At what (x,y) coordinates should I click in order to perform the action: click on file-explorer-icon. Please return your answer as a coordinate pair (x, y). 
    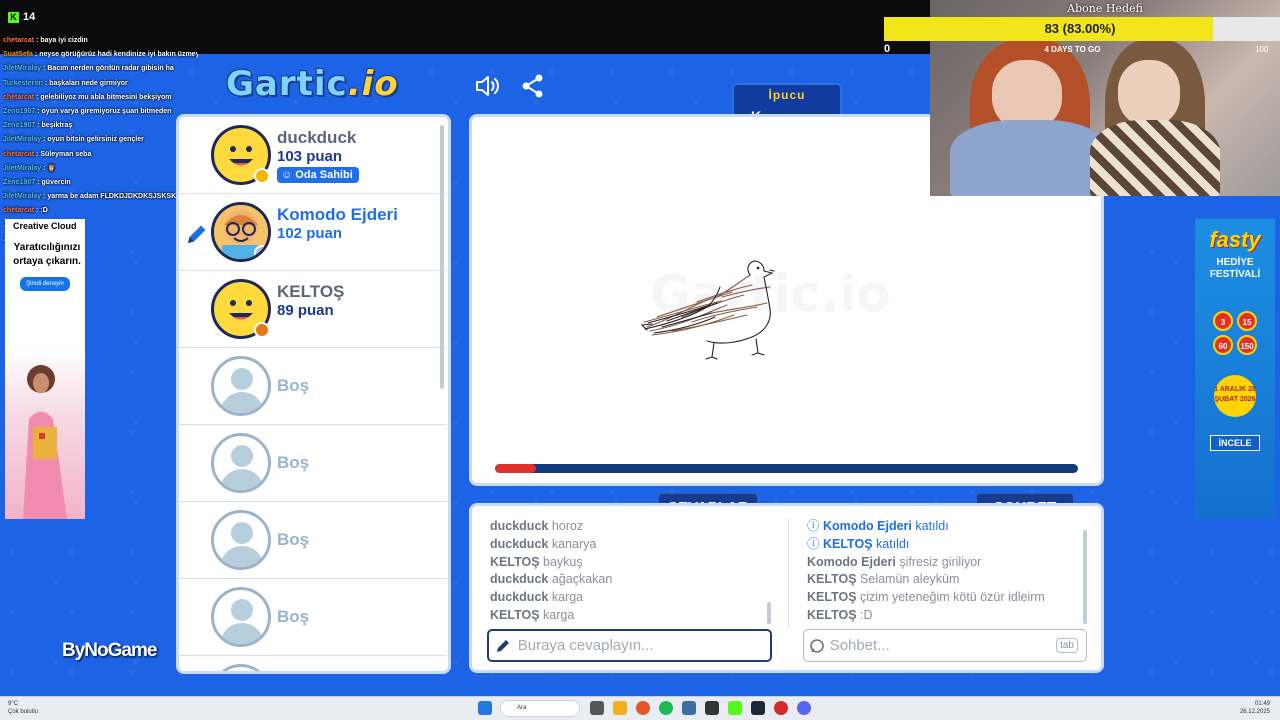
    Looking at the image, I should click on (620, 708).